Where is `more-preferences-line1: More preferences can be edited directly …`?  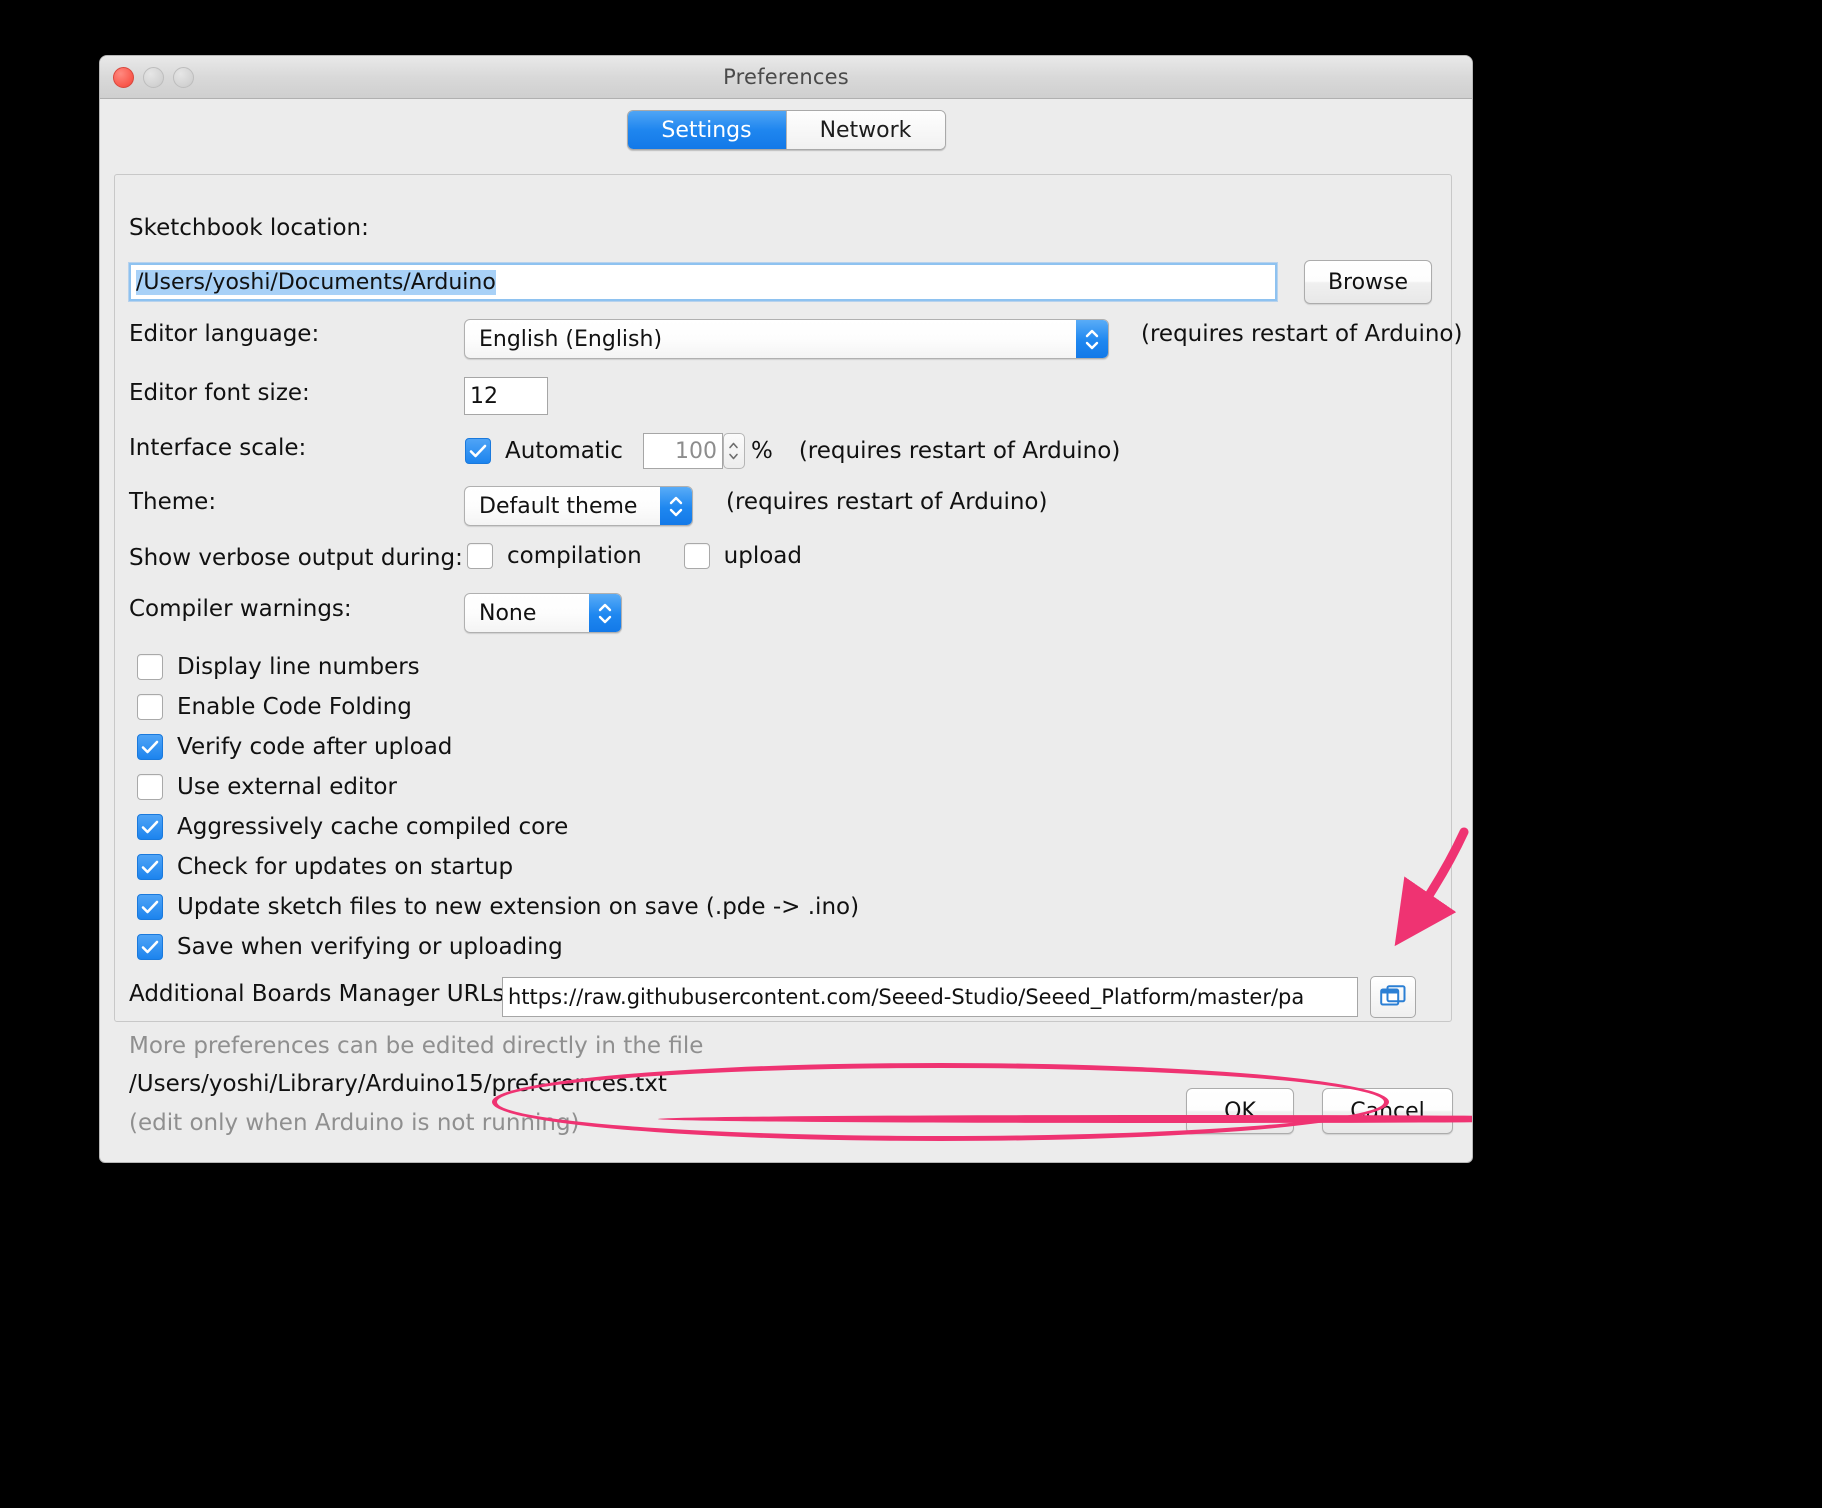 more-preferences-line1: More preferences can be edited directly … is located at coordinates (416, 1046).